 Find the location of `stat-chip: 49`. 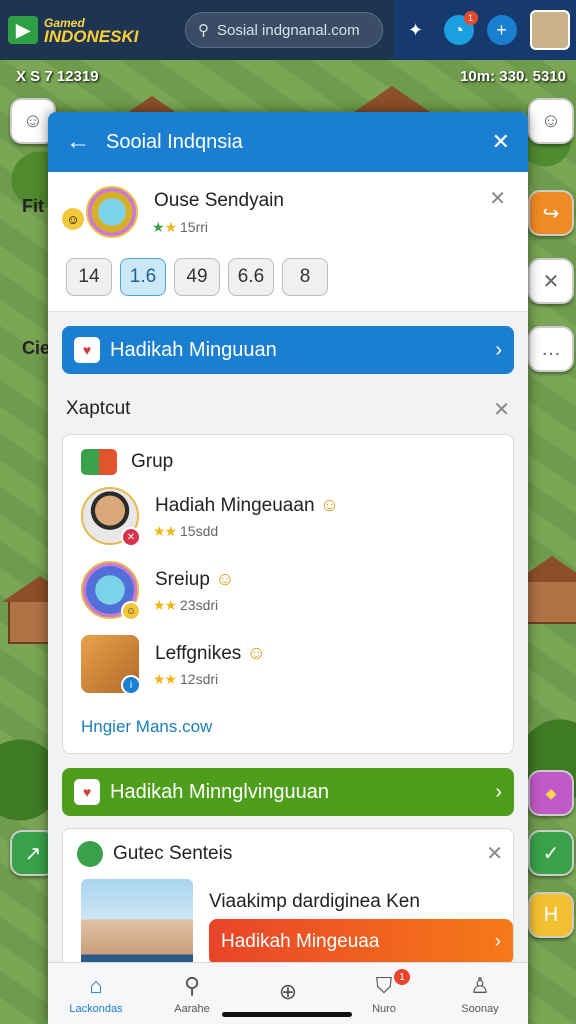

stat-chip: 49 is located at coordinates (197, 277).